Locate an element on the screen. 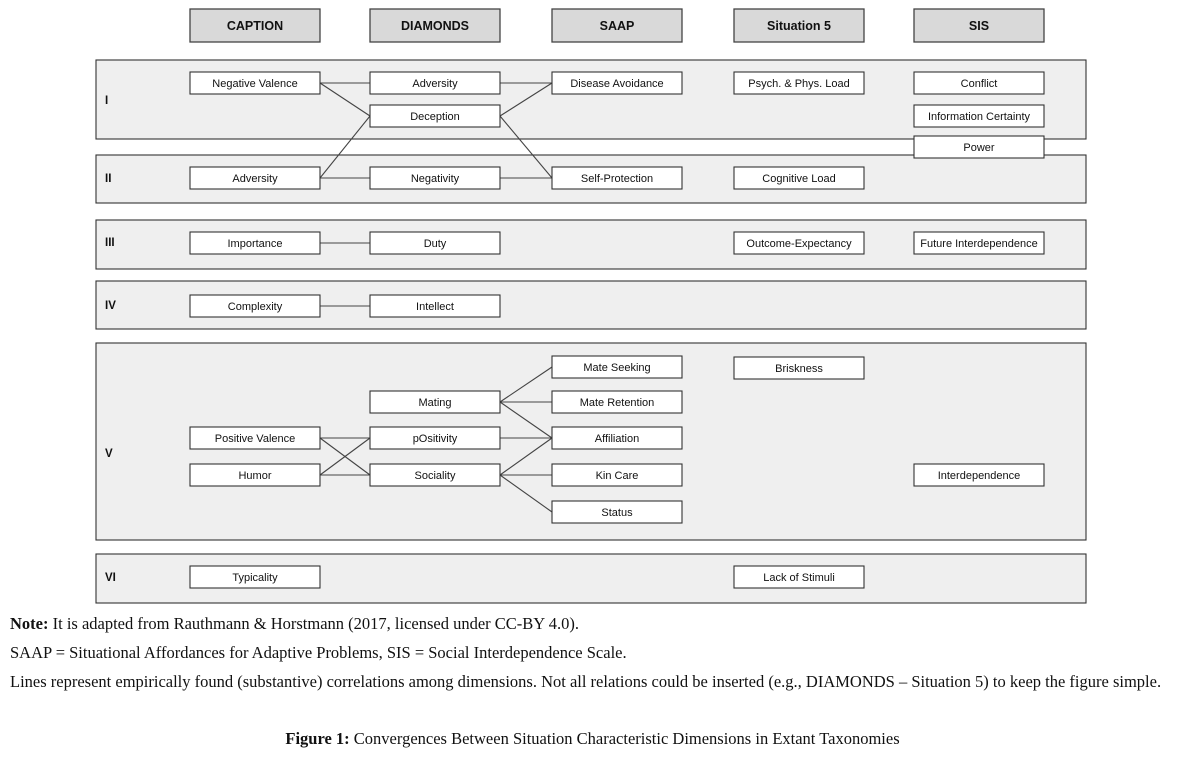  node-label: Status is located at coordinates (617, 513).